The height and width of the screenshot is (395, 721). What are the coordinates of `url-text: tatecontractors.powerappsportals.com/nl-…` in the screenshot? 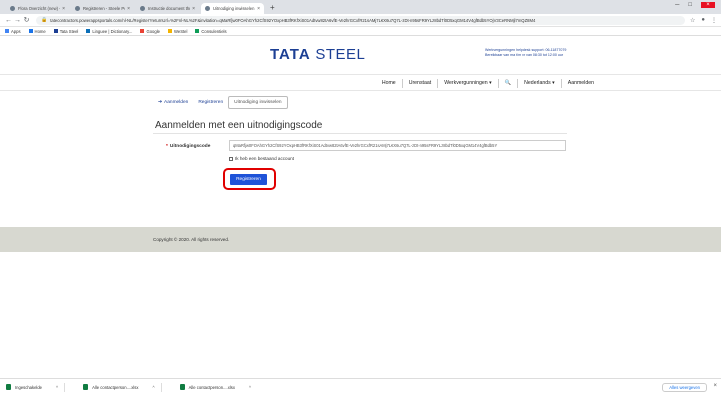 It's located at (293, 20).